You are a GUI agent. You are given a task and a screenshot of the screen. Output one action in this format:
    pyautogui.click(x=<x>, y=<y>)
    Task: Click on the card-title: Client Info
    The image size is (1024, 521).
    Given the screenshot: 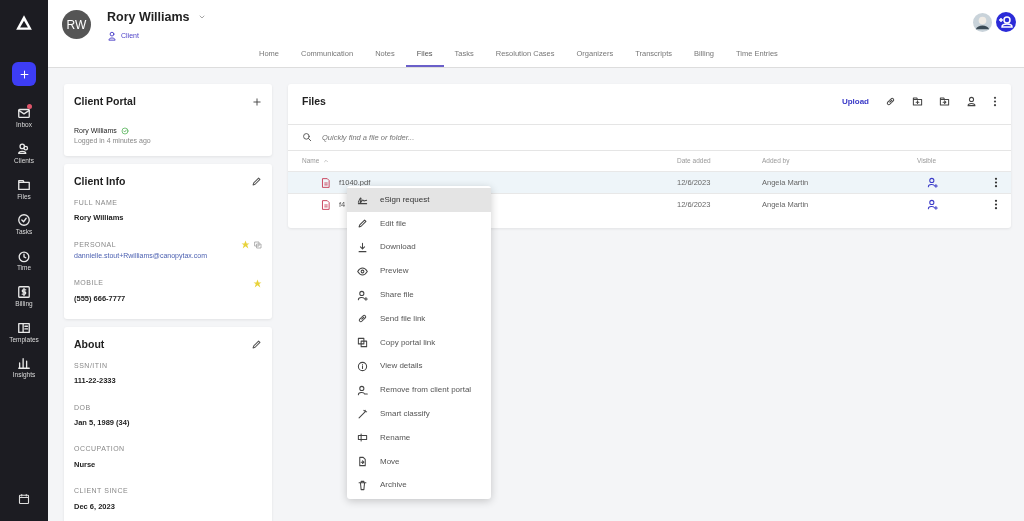 What is the action you would take?
    pyautogui.click(x=100, y=181)
    